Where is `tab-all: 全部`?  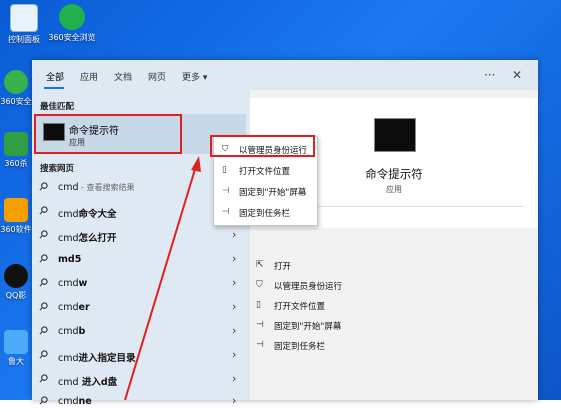 tab-all: 全部 is located at coordinates (55, 76).